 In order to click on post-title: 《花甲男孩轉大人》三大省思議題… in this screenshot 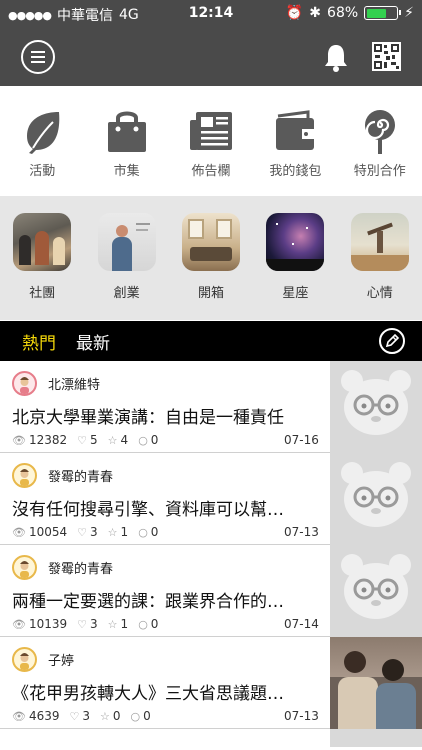, I will do `click(167, 691)`.